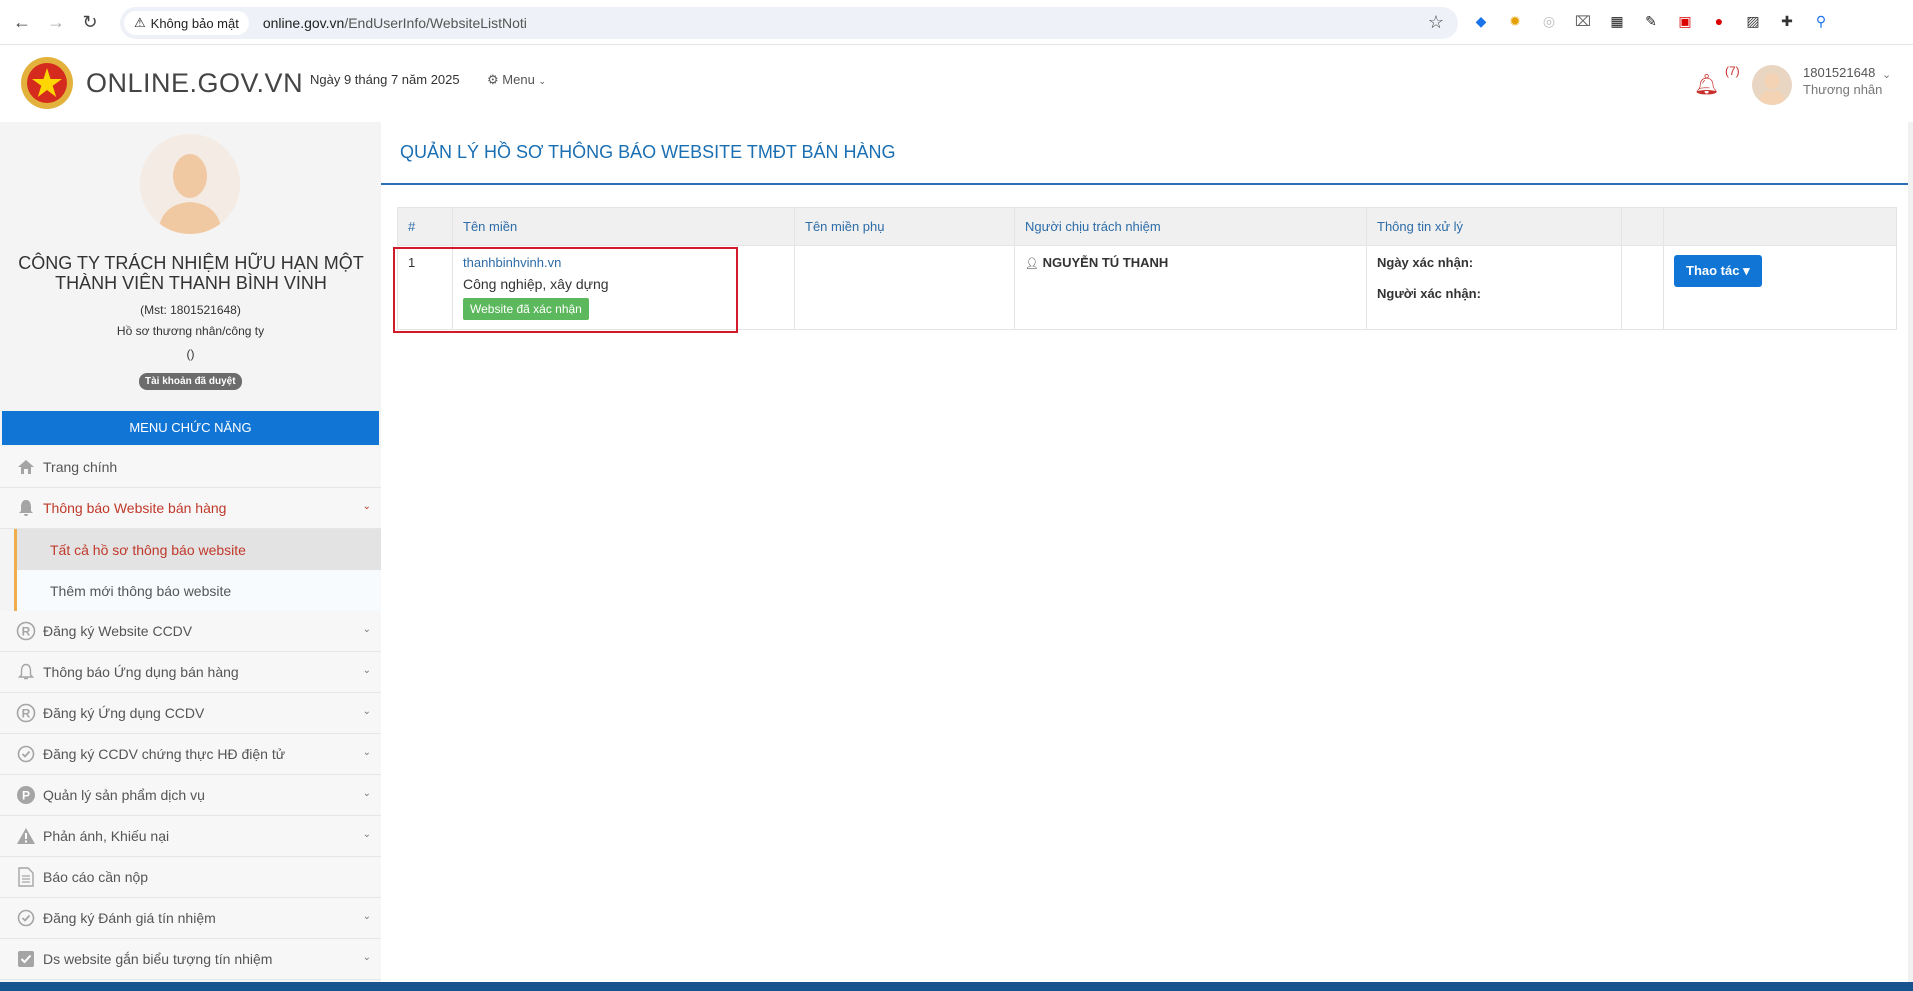 Image resolution: width=1913 pixels, height=991 pixels. What do you see at coordinates (140, 22) in the screenshot?
I see `warning-icon: ⚠` at bounding box center [140, 22].